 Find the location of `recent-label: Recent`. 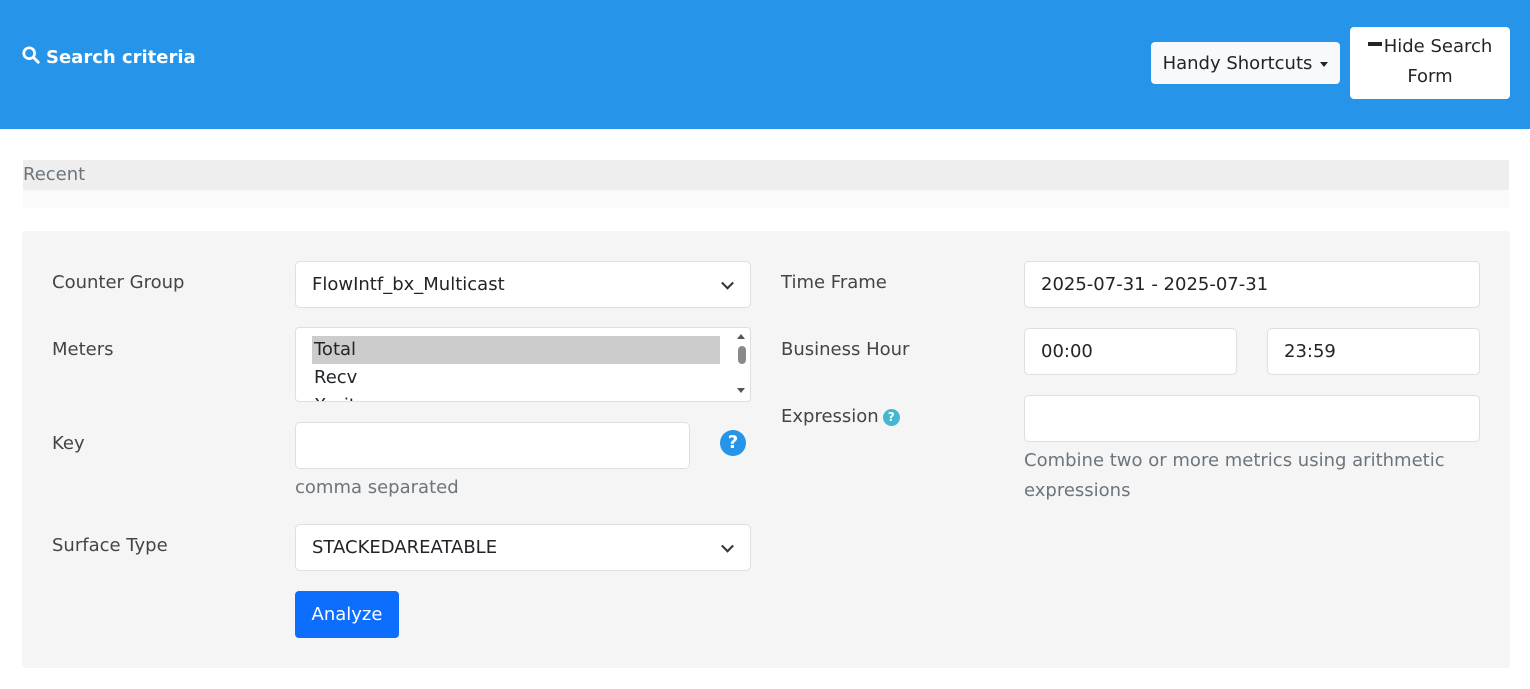

recent-label: Recent is located at coordinates (54, 174).